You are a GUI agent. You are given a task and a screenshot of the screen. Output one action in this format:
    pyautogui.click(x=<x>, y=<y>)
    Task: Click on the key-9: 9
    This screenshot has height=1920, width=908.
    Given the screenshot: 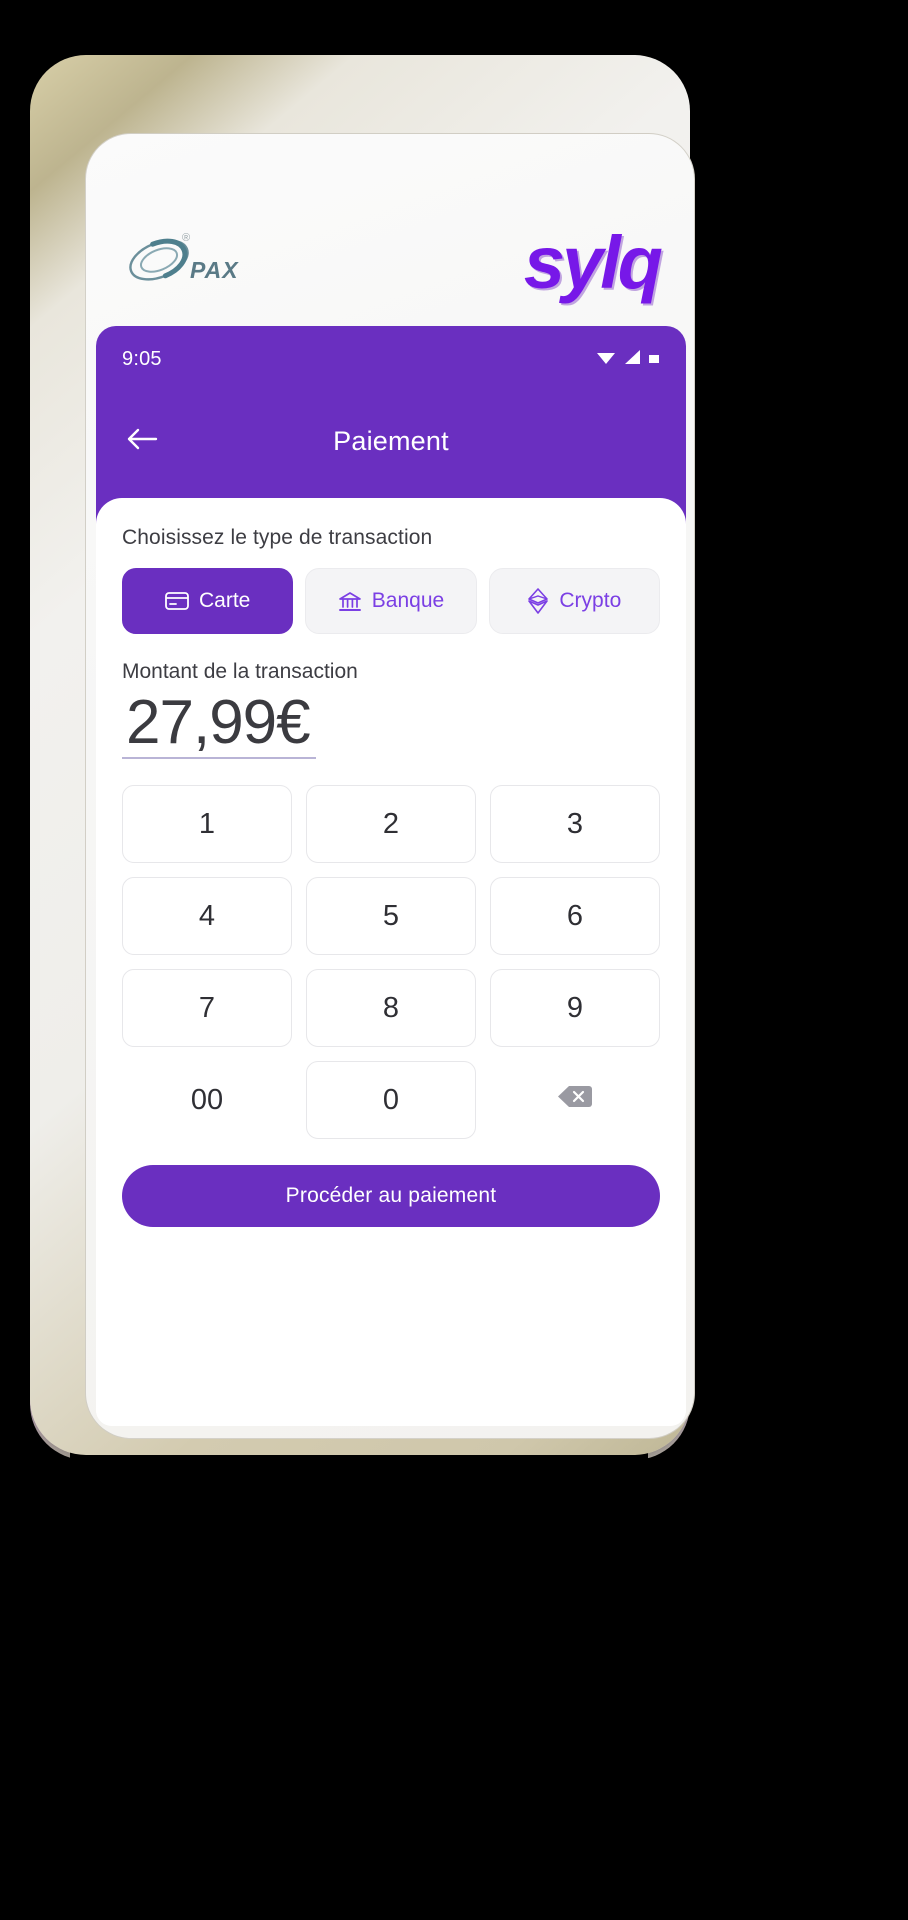 What is the action you would take?
    pyautogui.click(x=575, y=1008)
    